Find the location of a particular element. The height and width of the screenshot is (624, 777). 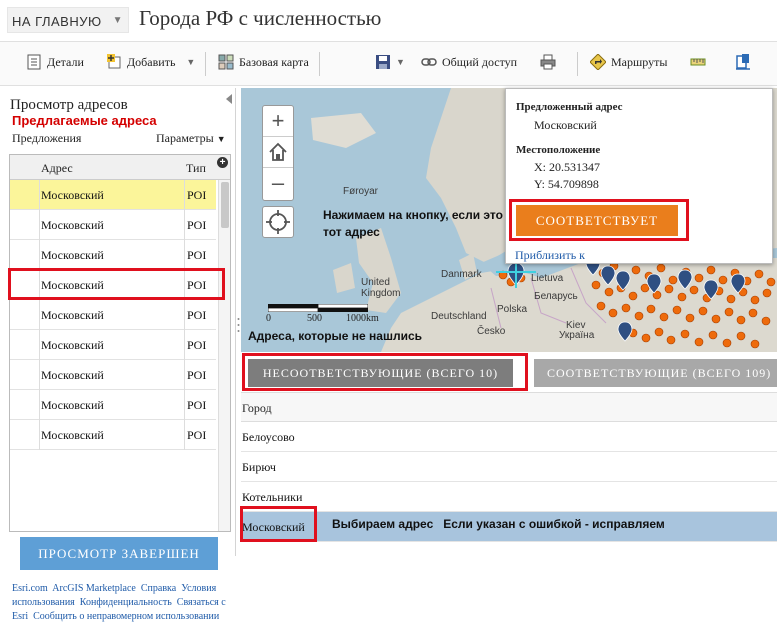

locate-button is located at coordinates (278, 222).